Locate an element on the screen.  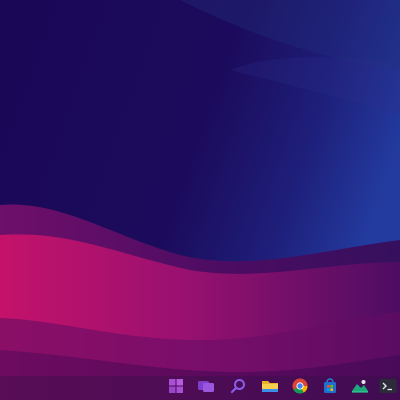
chrome-button is located at coordinates (300, 386).